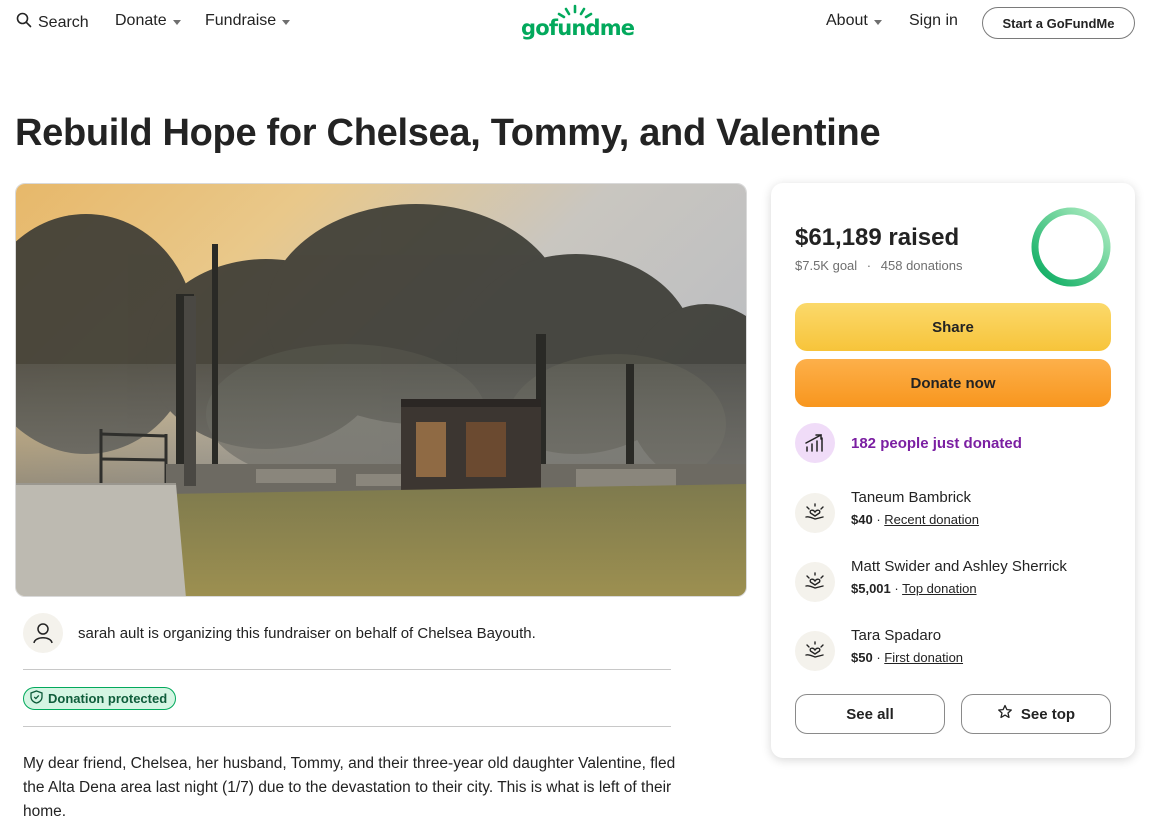 The image size is (1164, 838). What do you see at coordinates (847, 20) in the screenshot?
I see `nav-about-label: About` at bounding box center [847, 20].